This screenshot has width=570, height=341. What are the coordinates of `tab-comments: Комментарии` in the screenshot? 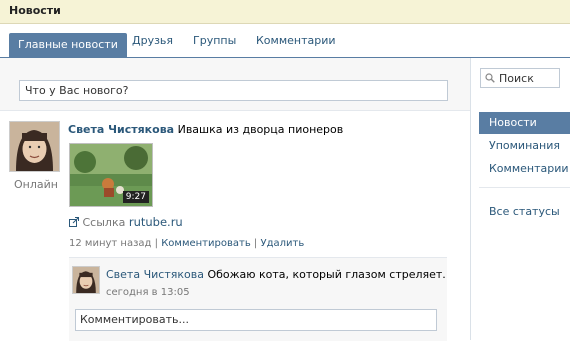 It's located at (296, 40).